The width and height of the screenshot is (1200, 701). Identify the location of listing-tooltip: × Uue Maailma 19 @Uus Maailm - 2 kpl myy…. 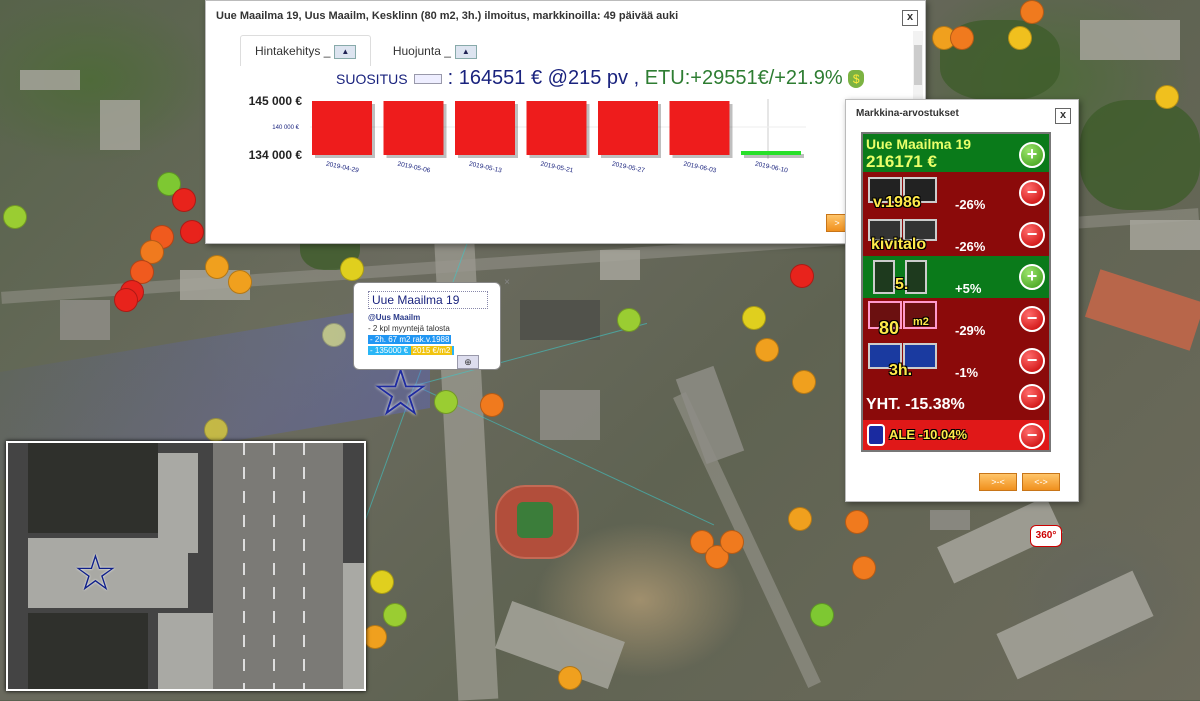
(431, 323).